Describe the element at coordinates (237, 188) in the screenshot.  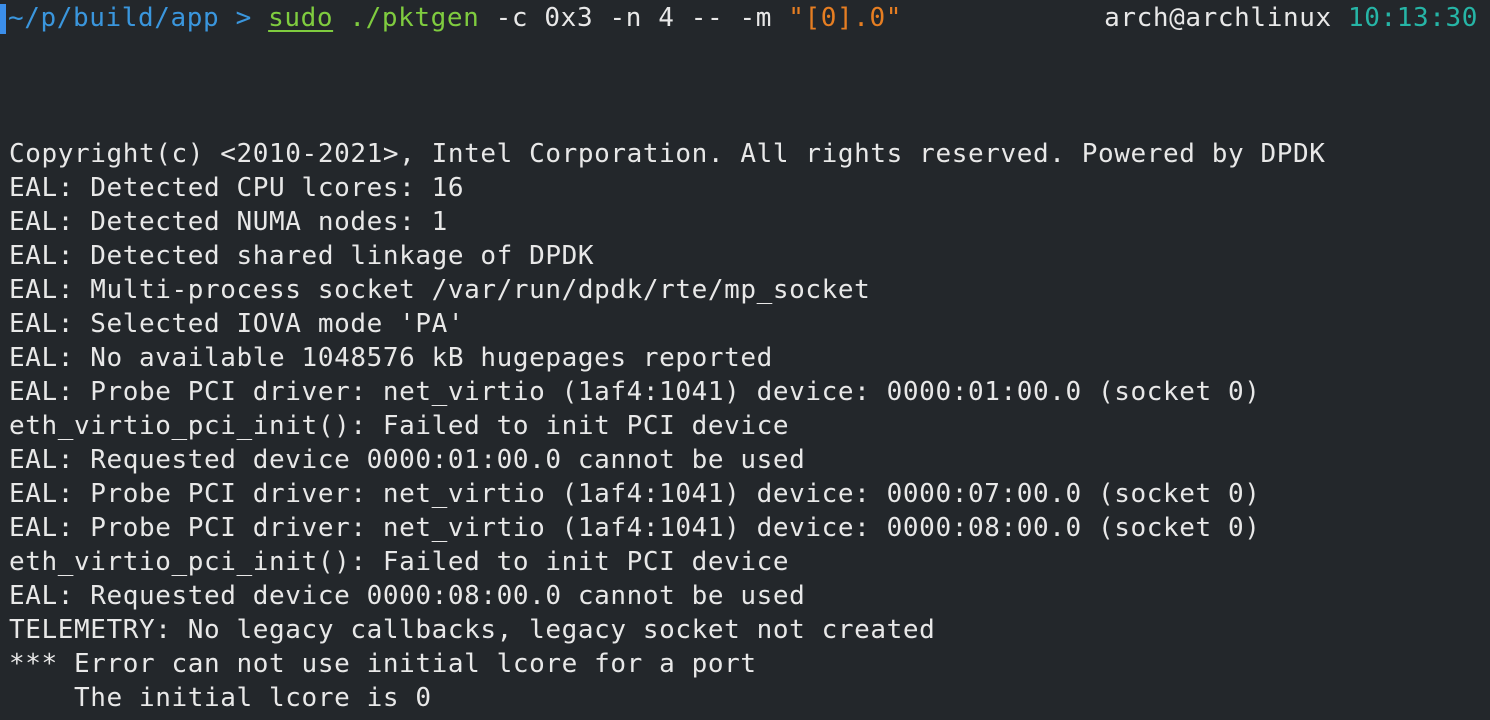
I see `output-line: EAL: Detected CPU lcores: 16` at that location.